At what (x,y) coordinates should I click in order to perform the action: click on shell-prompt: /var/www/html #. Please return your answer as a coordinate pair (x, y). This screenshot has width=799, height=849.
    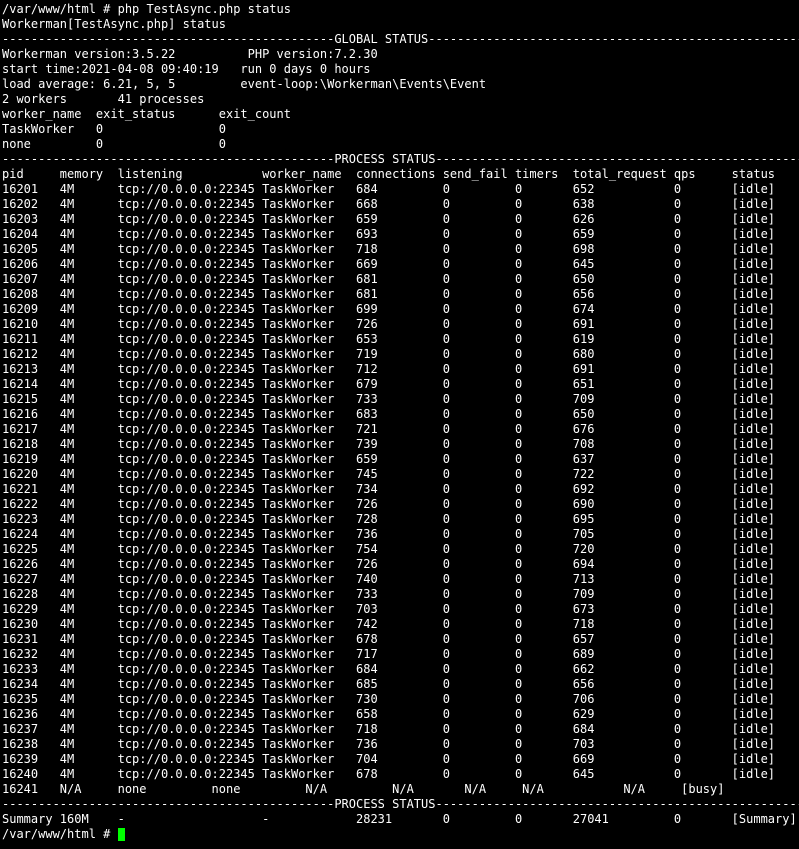
    Looking at the image, I should click on (60, 834).